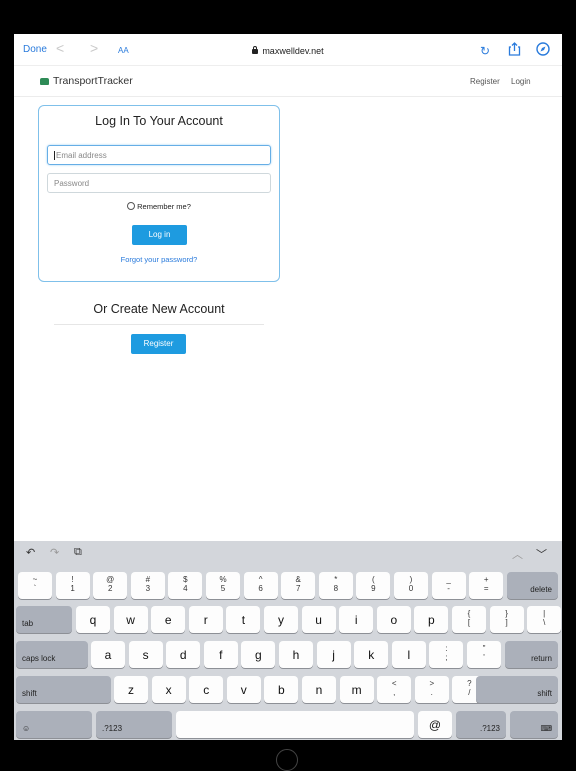 This screenshot has width=576, height=771. Describe the element at coordinates (93, 81) in the screenshot. I see `brand-name: TransportTracker` at that location.